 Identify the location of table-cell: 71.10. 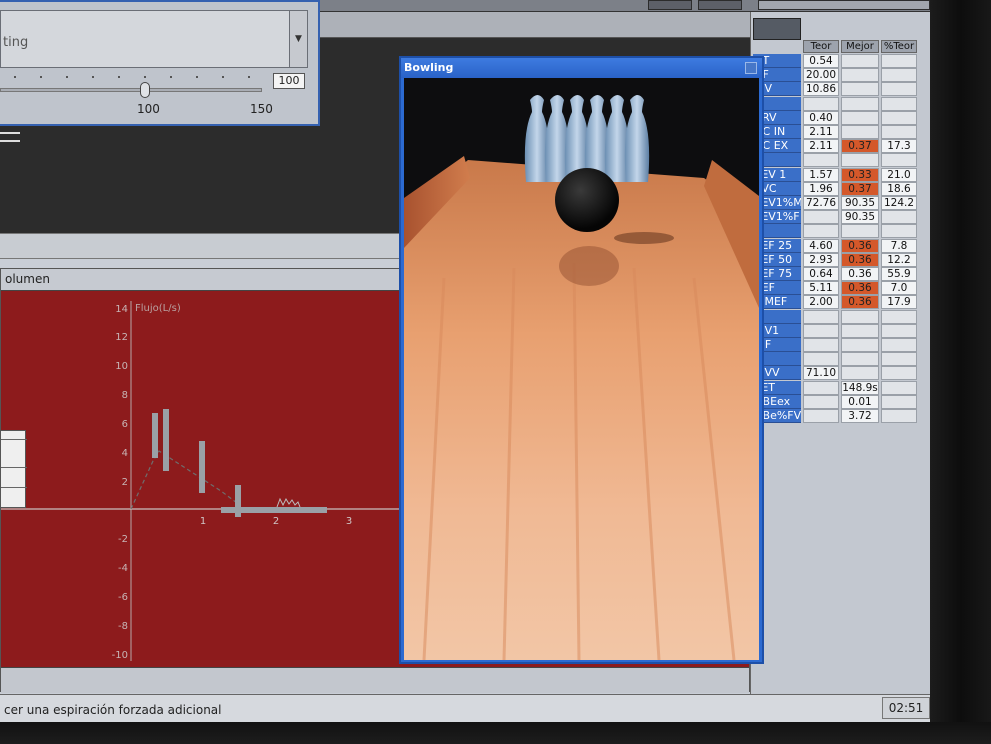
(821, 373).